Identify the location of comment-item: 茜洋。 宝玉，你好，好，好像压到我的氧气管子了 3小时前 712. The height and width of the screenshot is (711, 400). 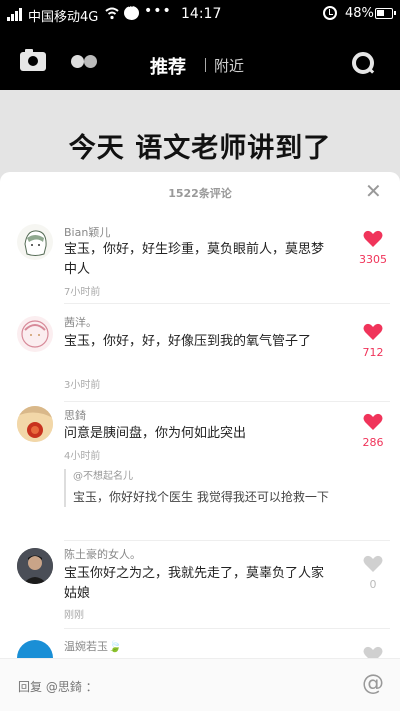
(200, 358).